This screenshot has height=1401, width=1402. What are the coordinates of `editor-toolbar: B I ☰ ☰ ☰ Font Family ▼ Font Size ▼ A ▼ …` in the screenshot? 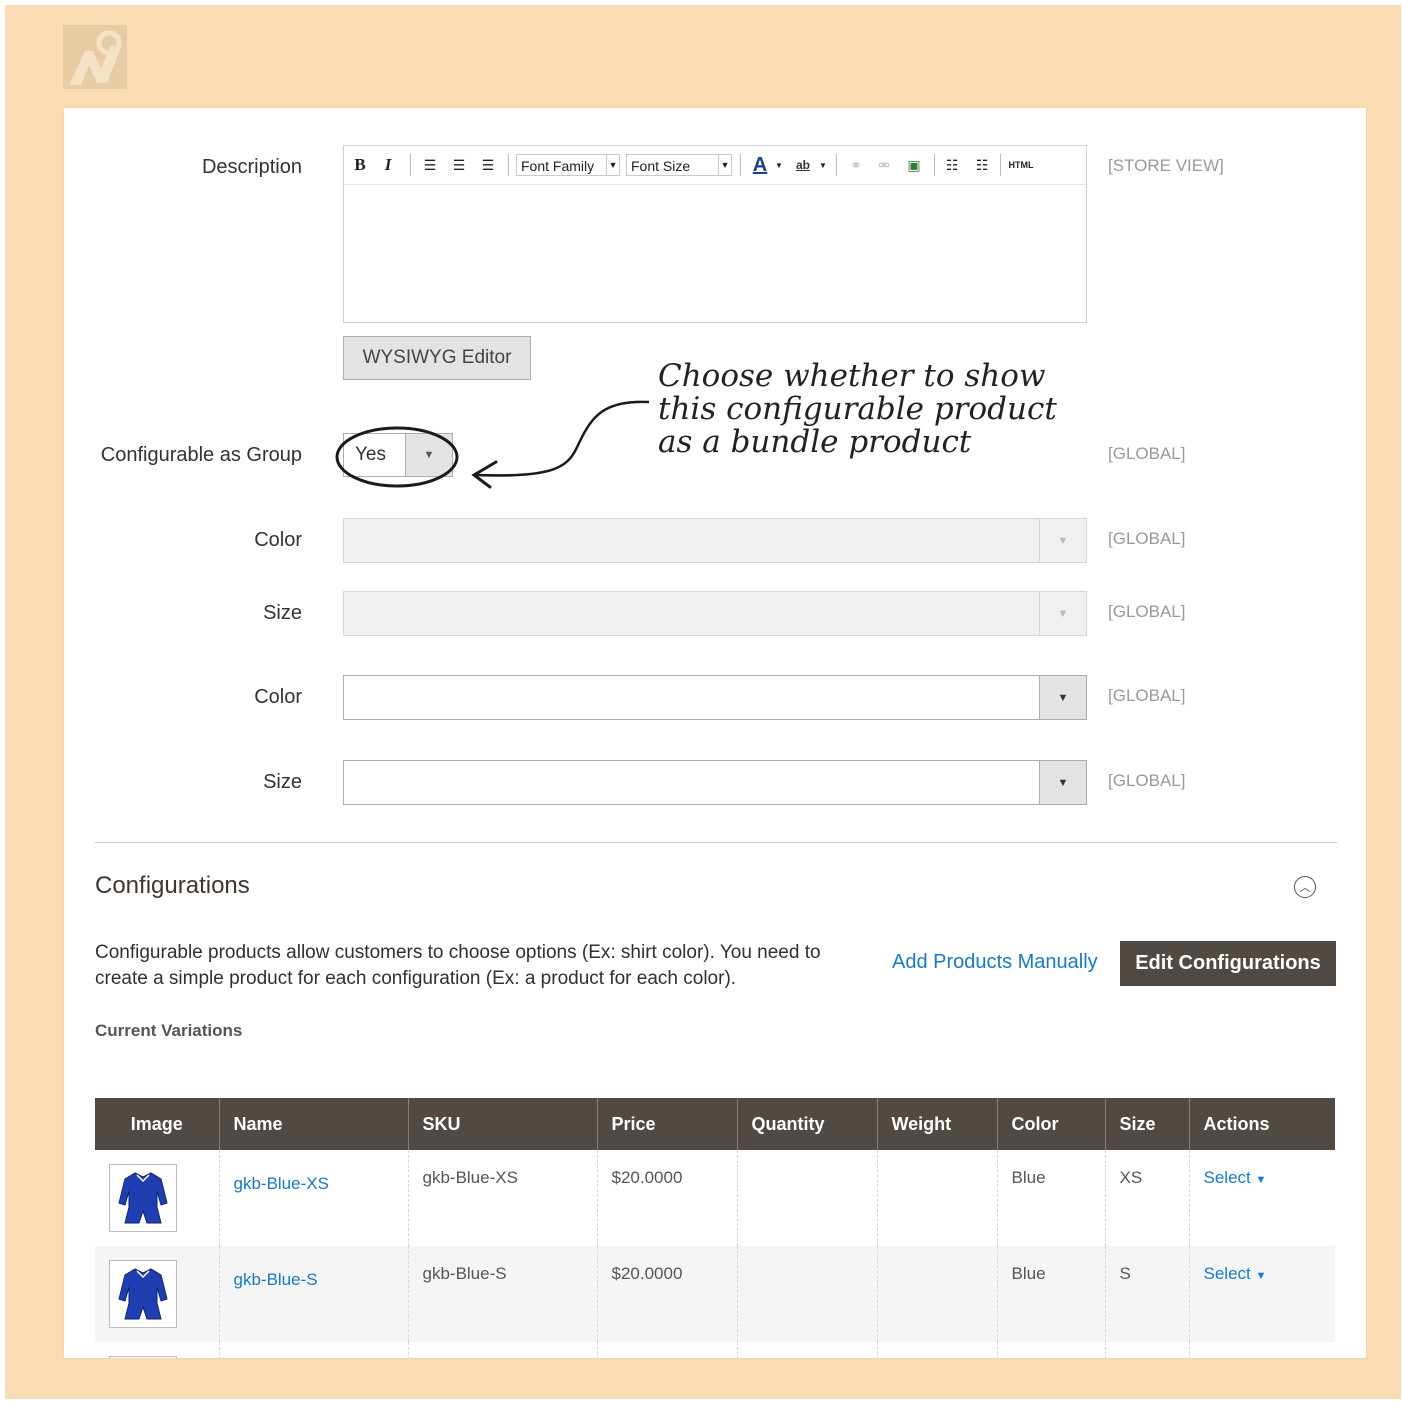 It's located at (715, 165).